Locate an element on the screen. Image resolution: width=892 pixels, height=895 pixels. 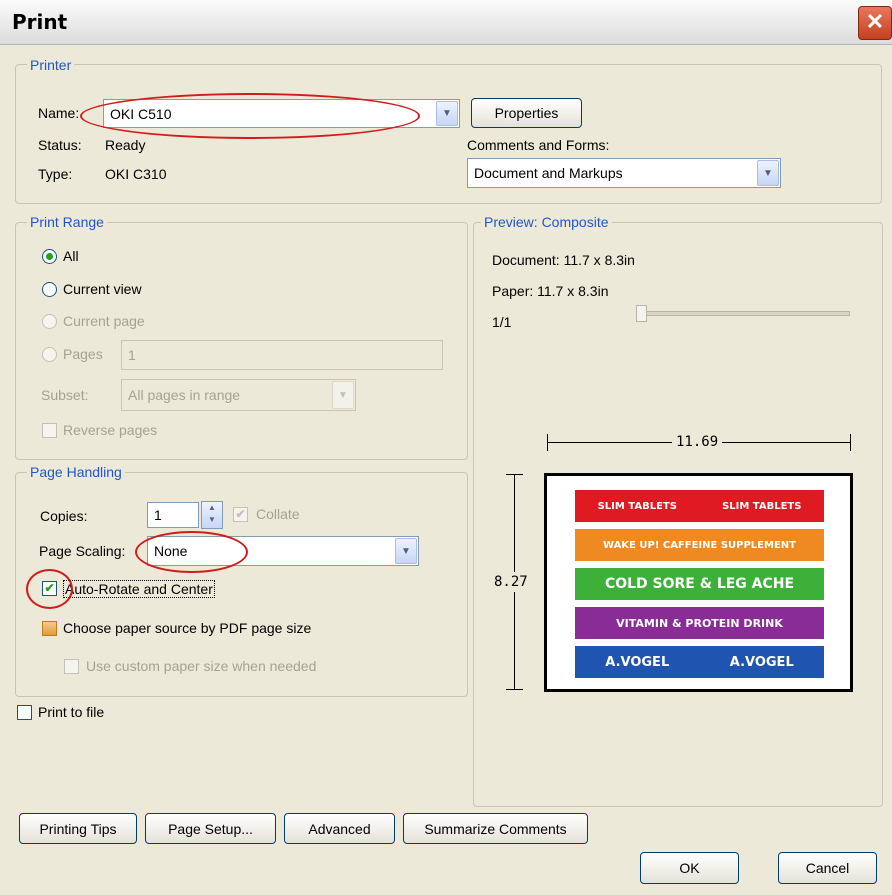
custom-paper-checkbox is located at coordinates (71, 666).